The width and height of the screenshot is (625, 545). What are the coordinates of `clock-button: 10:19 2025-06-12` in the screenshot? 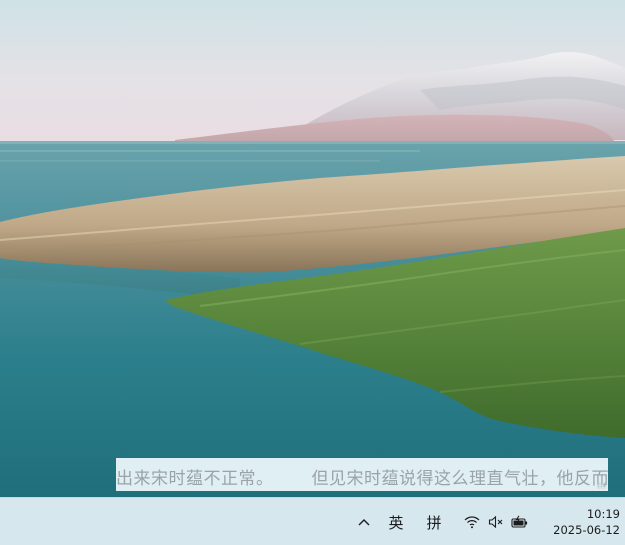 It's located at (578, 521).